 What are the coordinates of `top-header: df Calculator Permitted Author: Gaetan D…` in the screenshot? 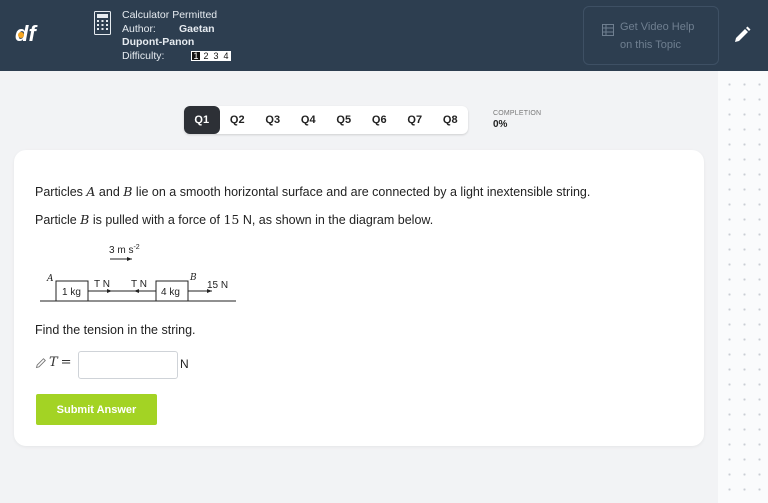 It's located at (384, 35).